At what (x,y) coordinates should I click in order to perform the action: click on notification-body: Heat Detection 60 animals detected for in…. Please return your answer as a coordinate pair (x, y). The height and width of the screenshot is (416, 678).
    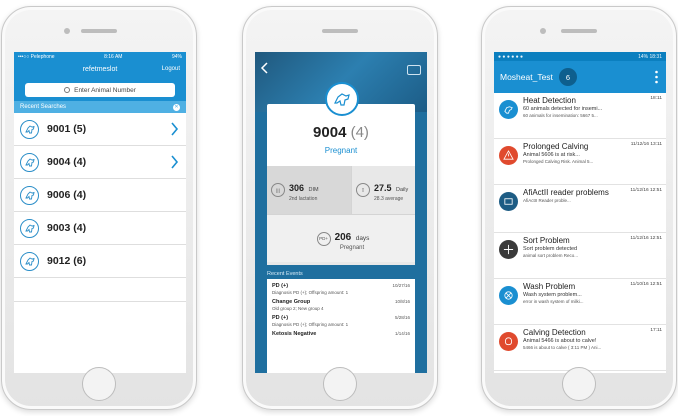
    Looking at the image, I should click on (592, 115).